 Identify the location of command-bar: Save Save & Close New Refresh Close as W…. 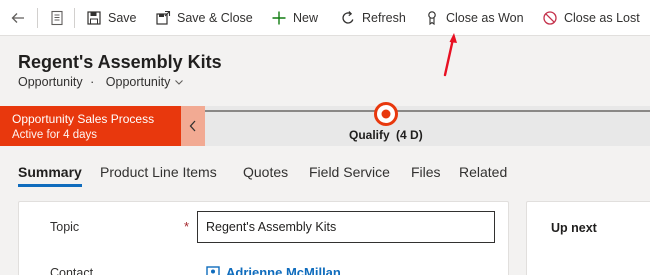
(325, 18).